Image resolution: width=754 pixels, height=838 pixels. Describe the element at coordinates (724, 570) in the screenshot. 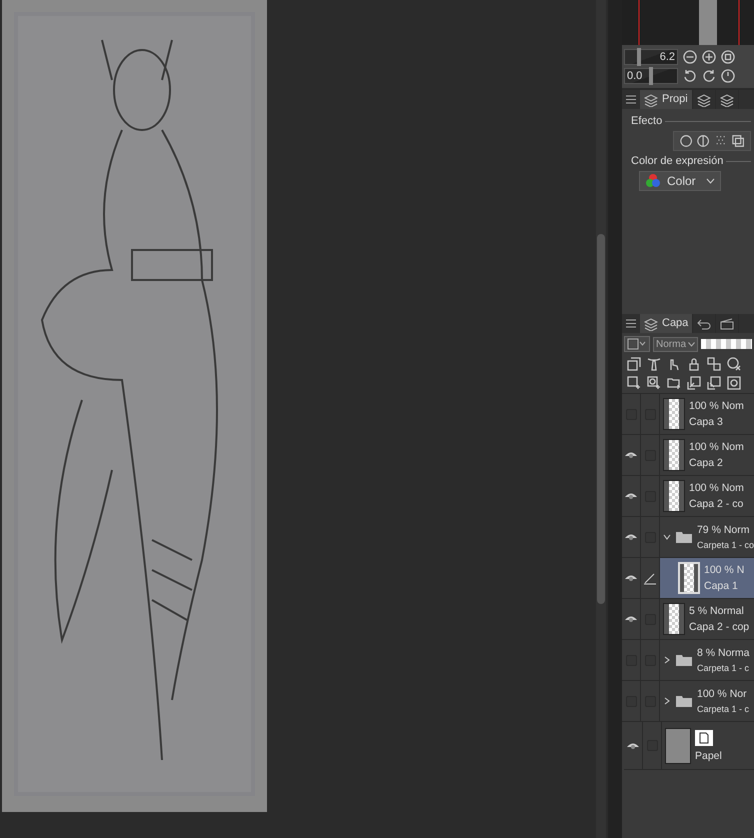

I see `layer-mode: 100 % N` at that location.